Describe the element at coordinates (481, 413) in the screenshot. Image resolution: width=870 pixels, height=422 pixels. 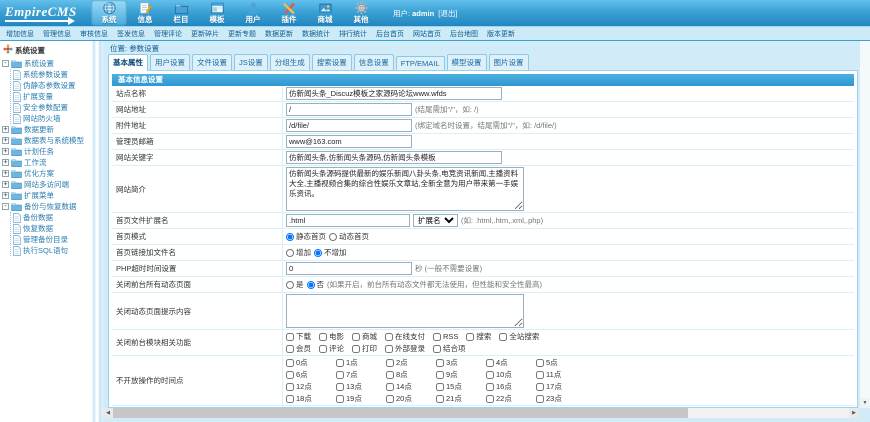
I see `horizontal-scrollbar: ◀ ▶` at that location.